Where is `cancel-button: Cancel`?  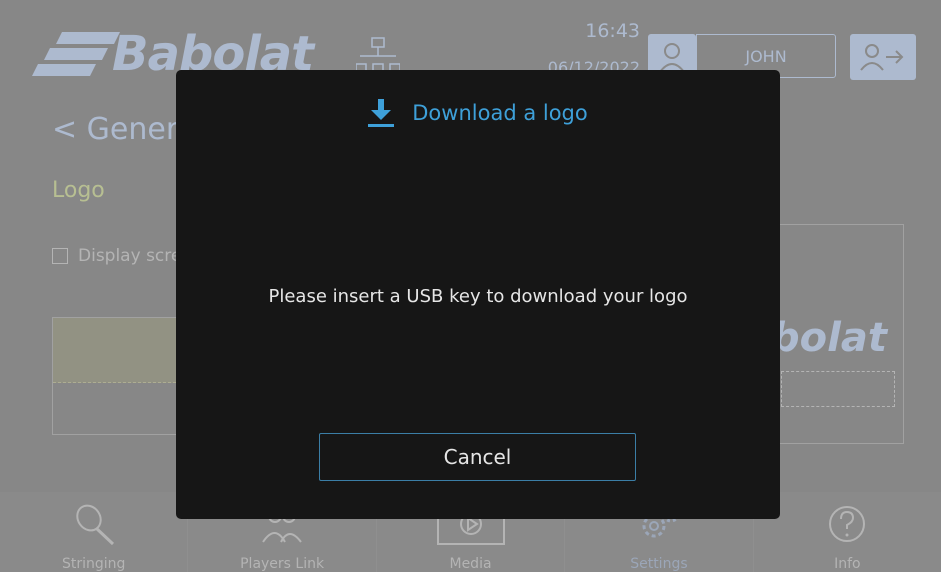 cancel-button: Cancel is located at coordinates (477, 457).